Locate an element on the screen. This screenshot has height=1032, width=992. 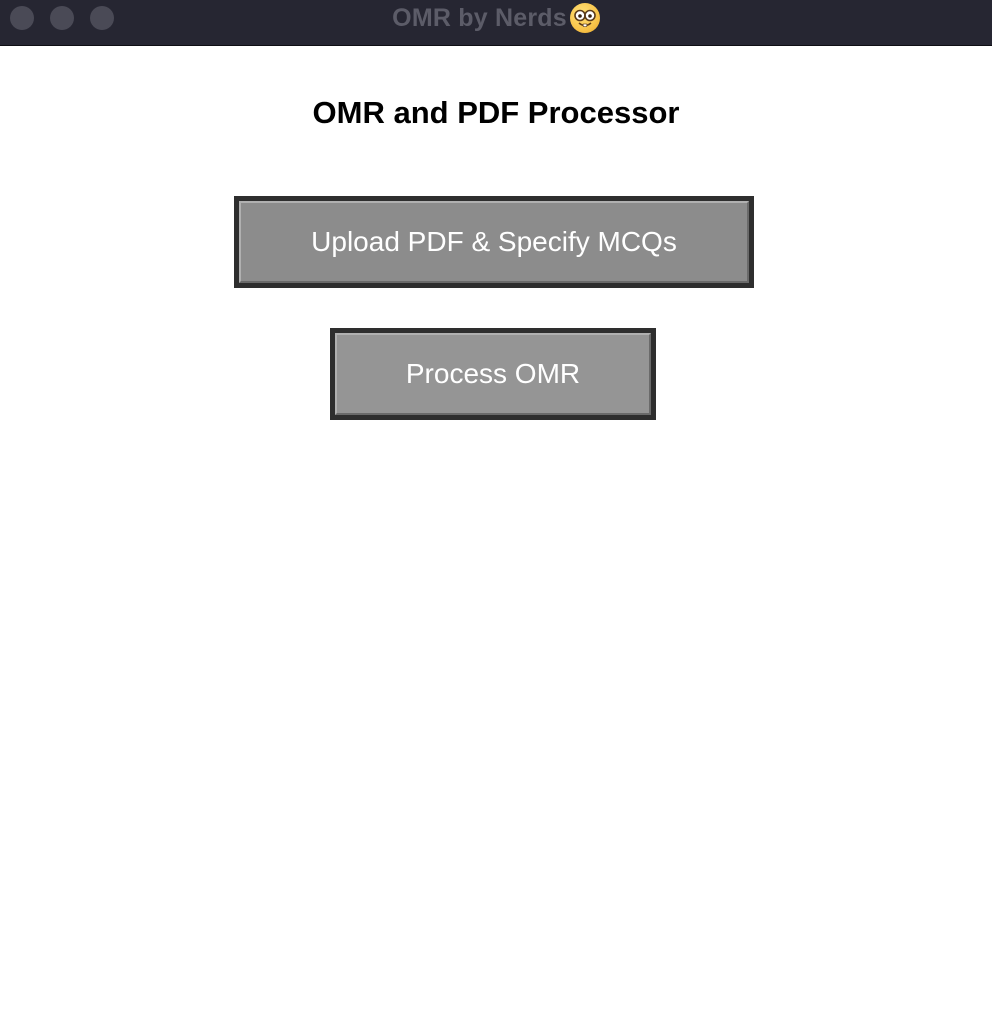
page-title: OMR and PDF Processor is located at coordinates (496, 112).